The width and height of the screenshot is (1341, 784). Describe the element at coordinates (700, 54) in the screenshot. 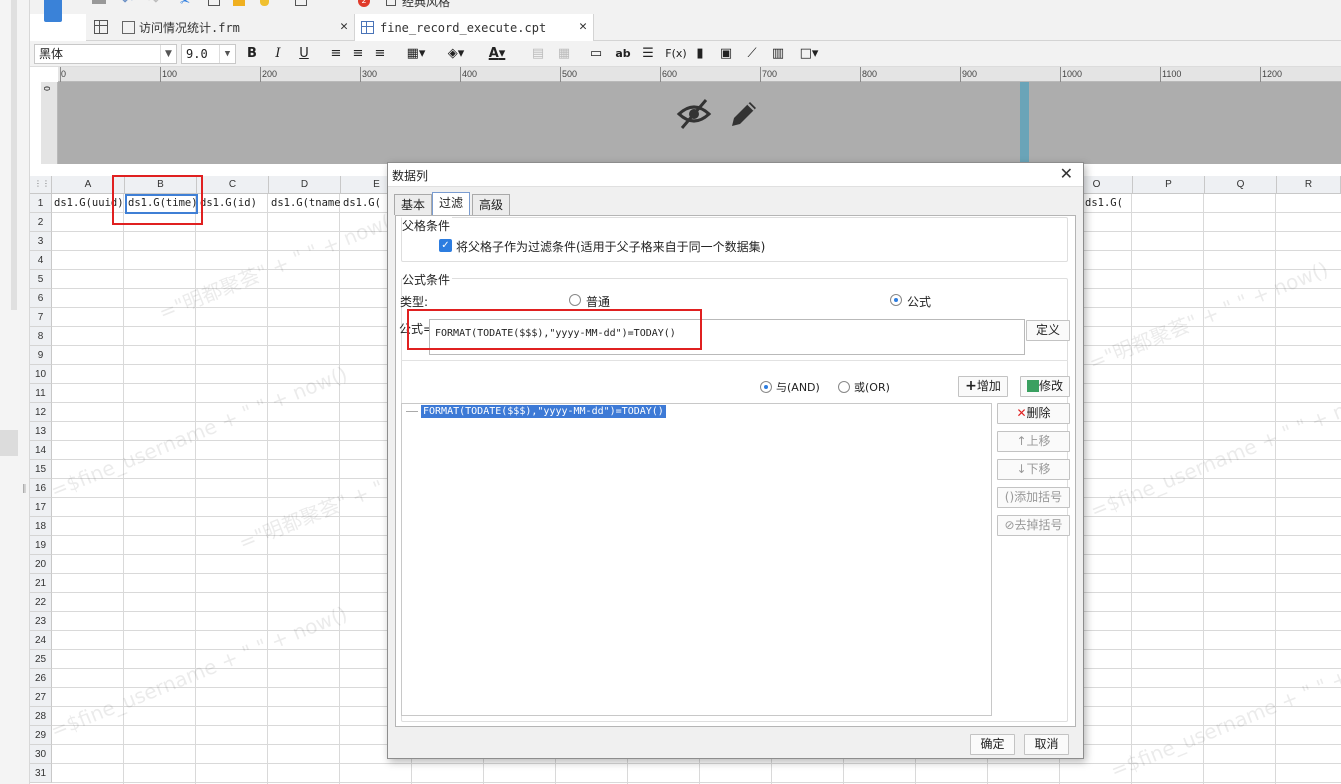

I see `chart-icon: ▮` at that location.